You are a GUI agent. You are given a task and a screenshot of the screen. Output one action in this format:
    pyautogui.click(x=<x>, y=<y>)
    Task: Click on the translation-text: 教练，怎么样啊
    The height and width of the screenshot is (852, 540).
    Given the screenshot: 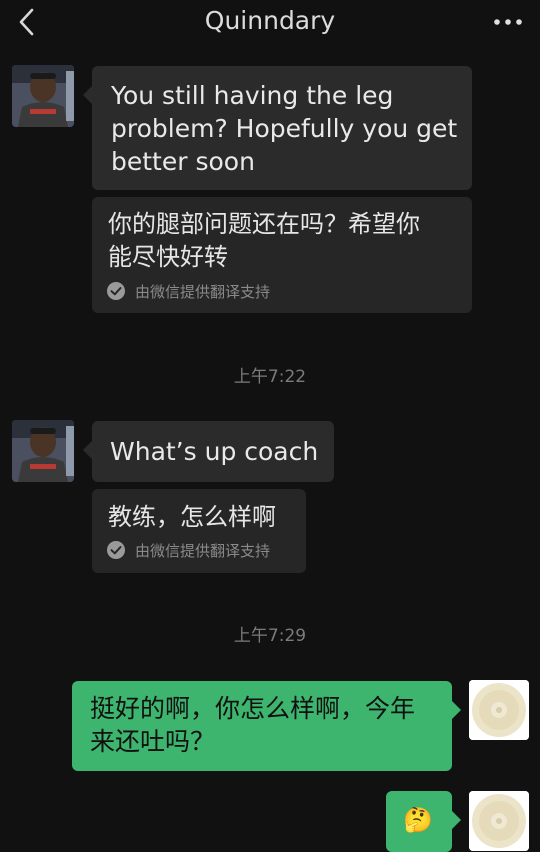 What is the action you would take?
    pyautogui.click(x=192, y=517)
    